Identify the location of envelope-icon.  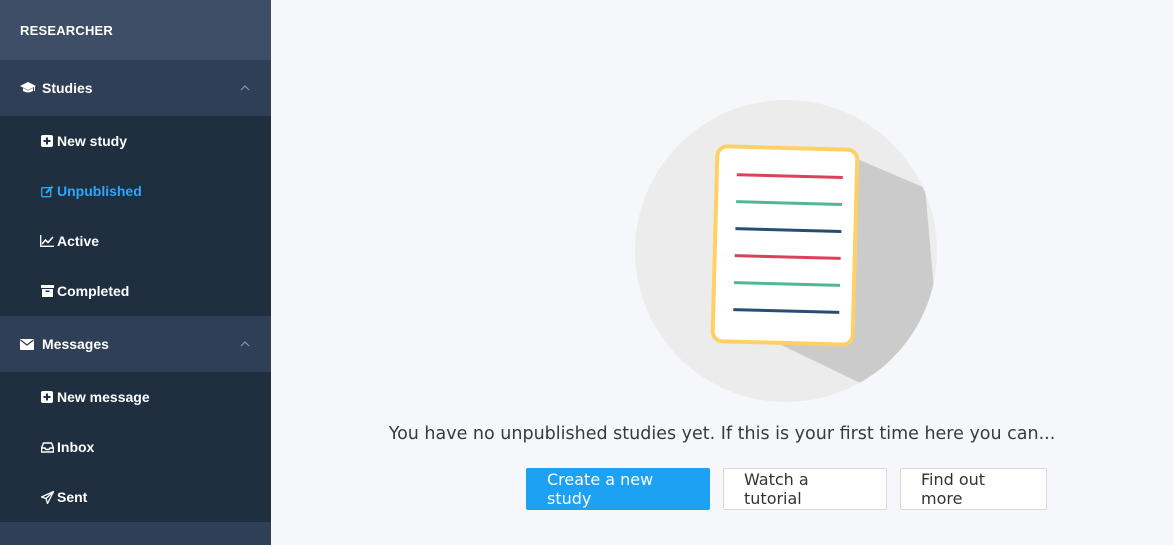
(29, 344).